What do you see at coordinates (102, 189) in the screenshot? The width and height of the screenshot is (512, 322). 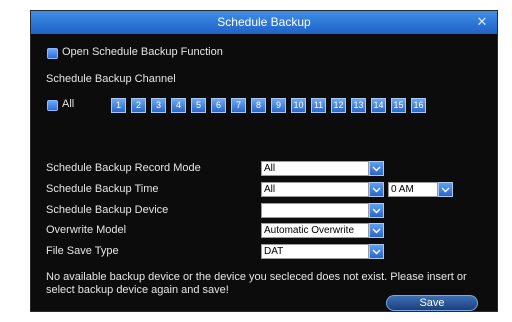 I see `backup-time-label: Schedule Backup Time` at bounding box center [102, 189].